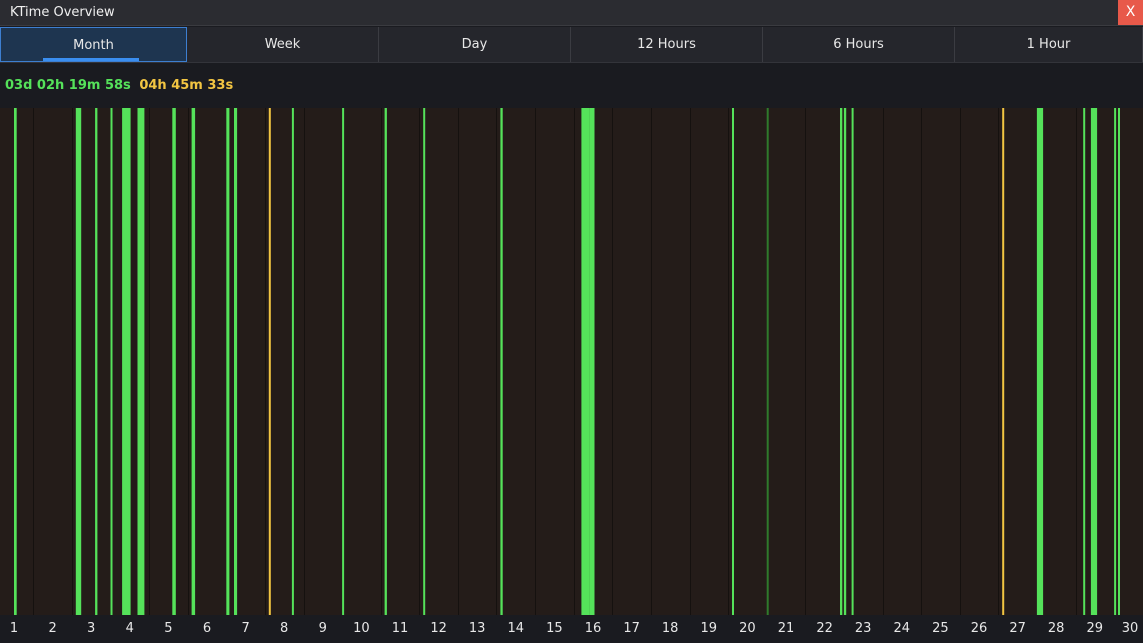  I want to click on tab-week: Week, so click(283, 44).